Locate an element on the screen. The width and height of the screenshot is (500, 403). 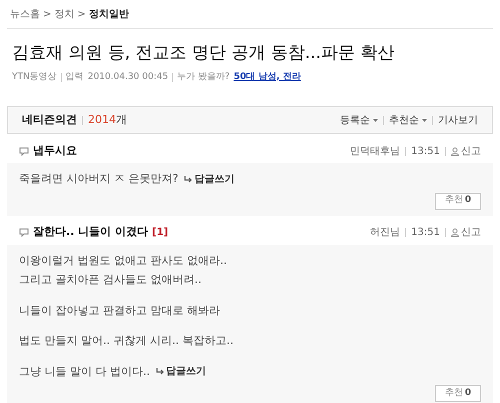
date-text: 2010.04.30 00:45 is located at coordinates (128, 77).